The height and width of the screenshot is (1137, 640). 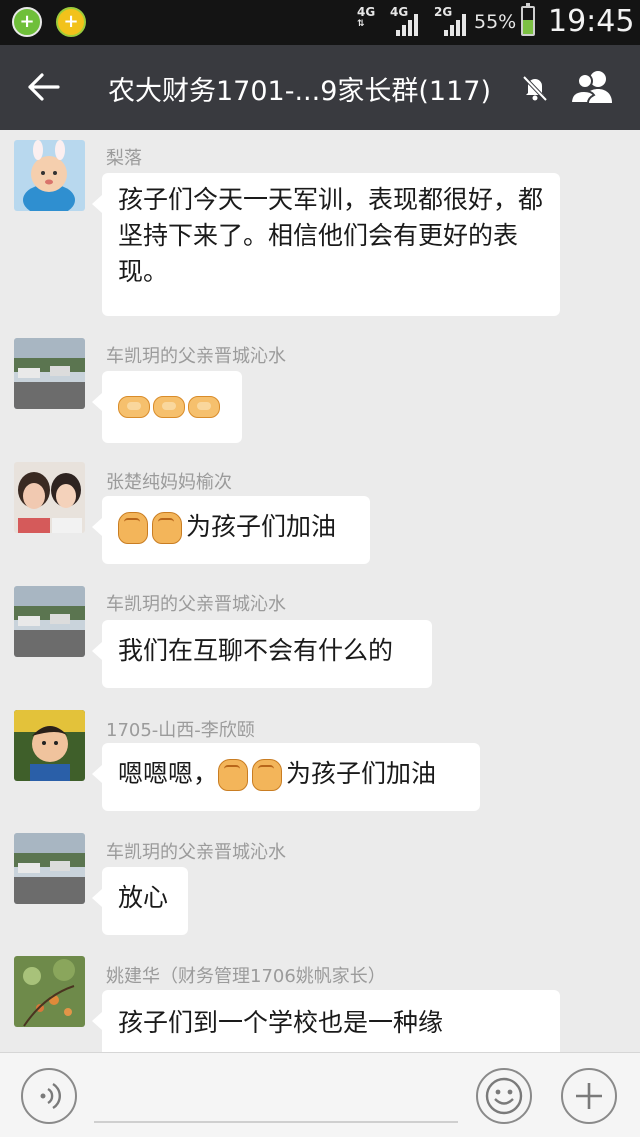 What do you see at coordinates (591, 21) in the screenshot?
I see `clock: 19:45` at bounding box center [591, 21].